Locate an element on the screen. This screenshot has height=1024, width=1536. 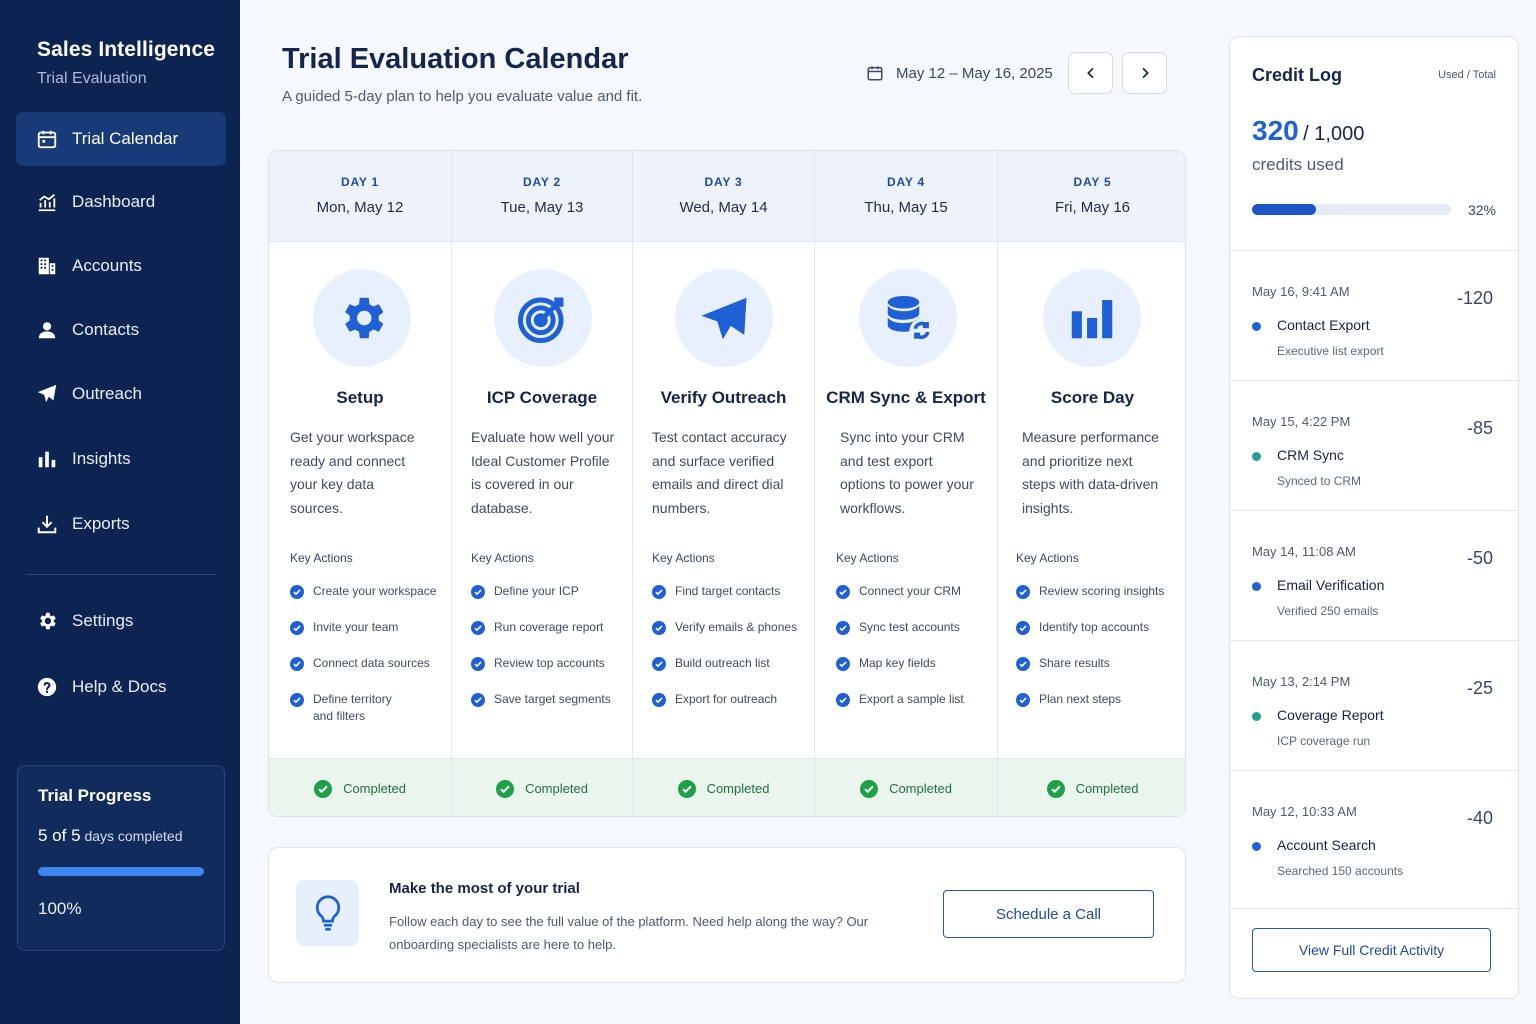
entry-delta: -85 is located at coordinates (1479, 428).